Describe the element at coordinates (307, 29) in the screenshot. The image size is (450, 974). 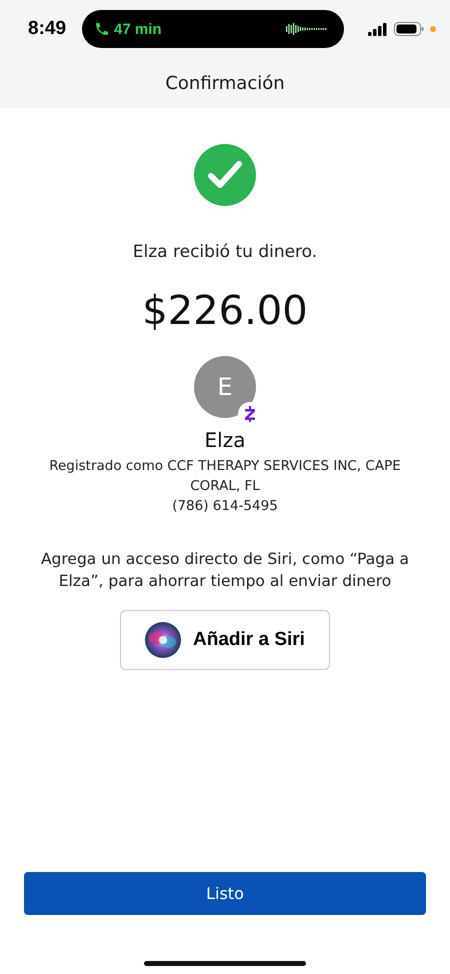
I see `waveform-icon` at that location.